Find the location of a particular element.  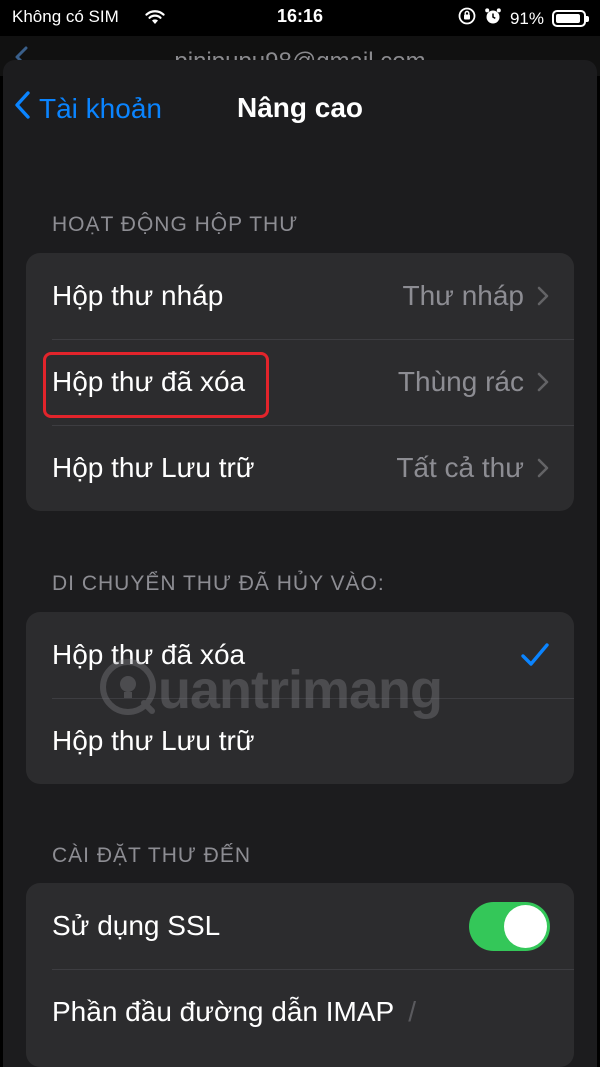

row-label: Hộp thư nháp is located at coordinates (138, 295).